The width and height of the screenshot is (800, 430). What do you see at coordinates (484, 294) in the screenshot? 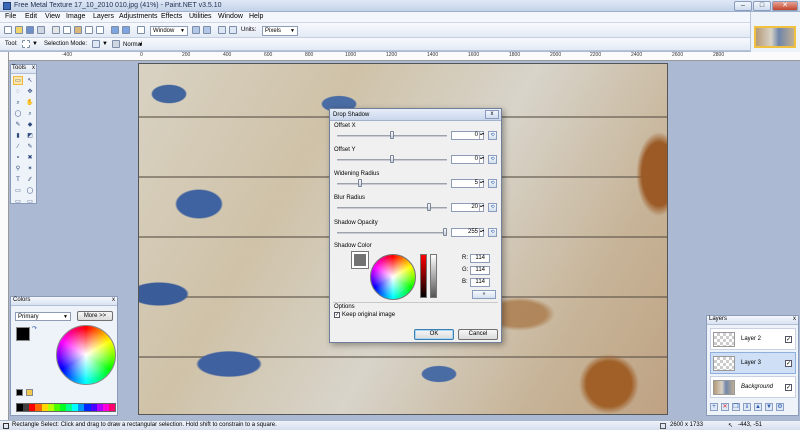
I see `color-more-button: »` at bounding box center [484, 294].